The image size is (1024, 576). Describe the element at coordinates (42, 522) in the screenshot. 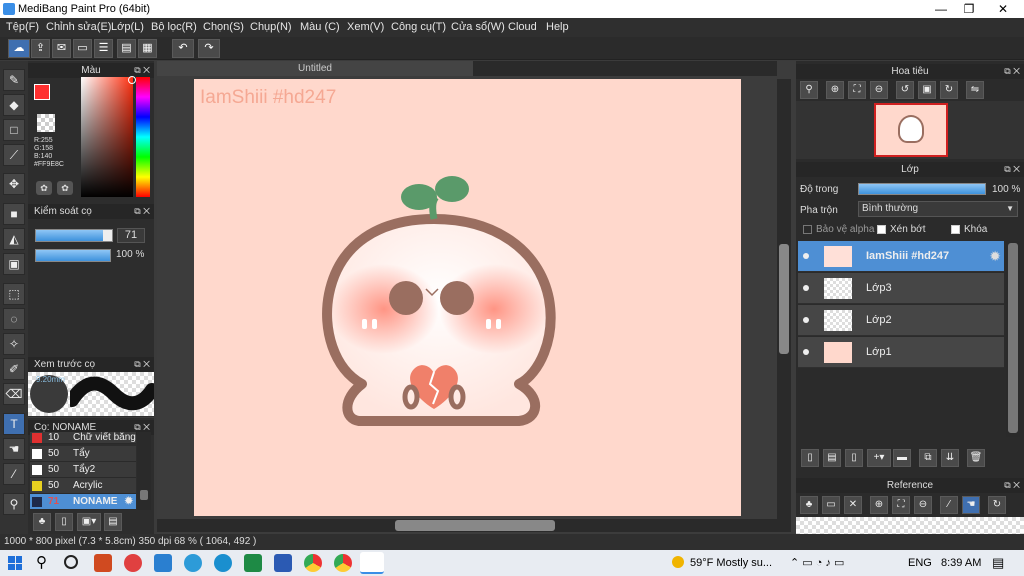

I see `add-brush-icon: ♣` at that location.